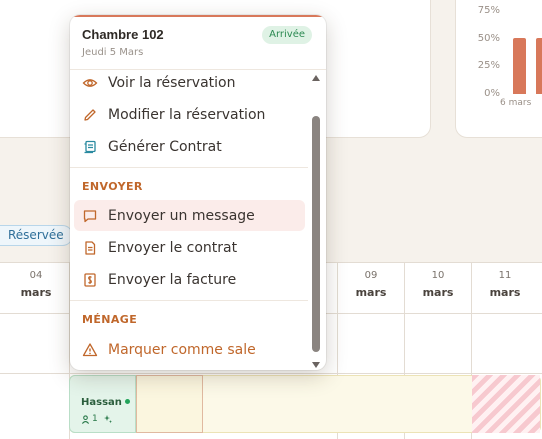 The width and height of the screenshot is (542, 439). What do you see at coordinates (95, 419) in the screenshot?
I see `guest-count: 1` at bounding box center [95, 419].